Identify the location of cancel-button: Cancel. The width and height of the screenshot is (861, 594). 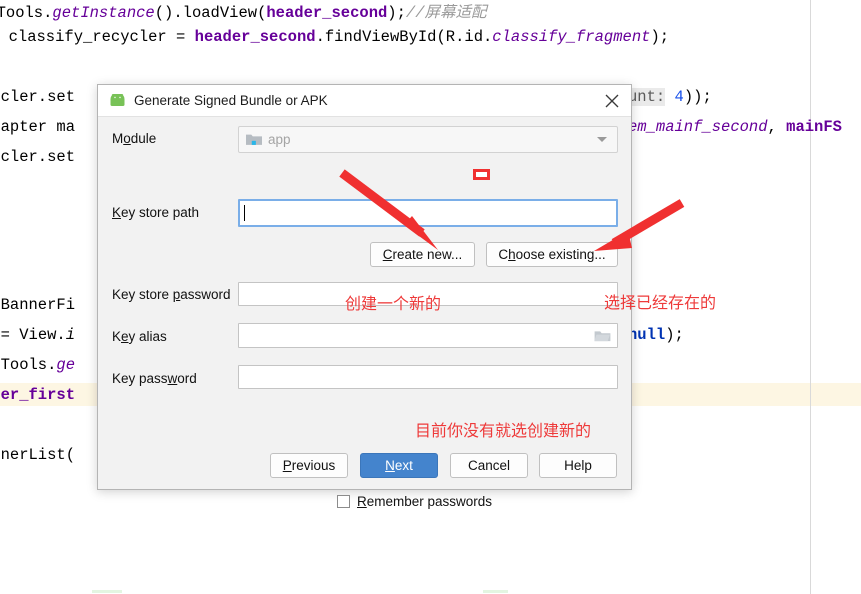
(489, 465).